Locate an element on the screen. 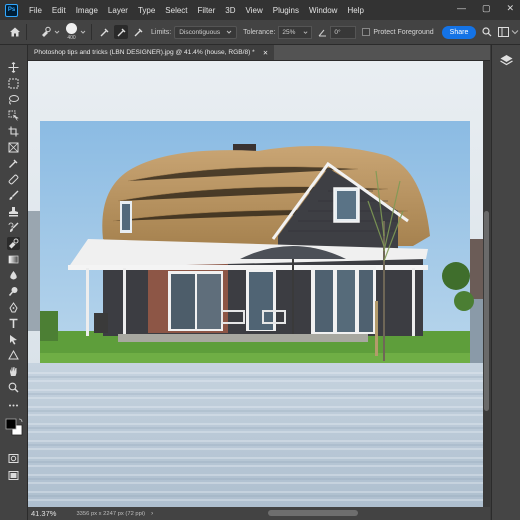  screen-mode-icon is located at coordinates (13, 475).